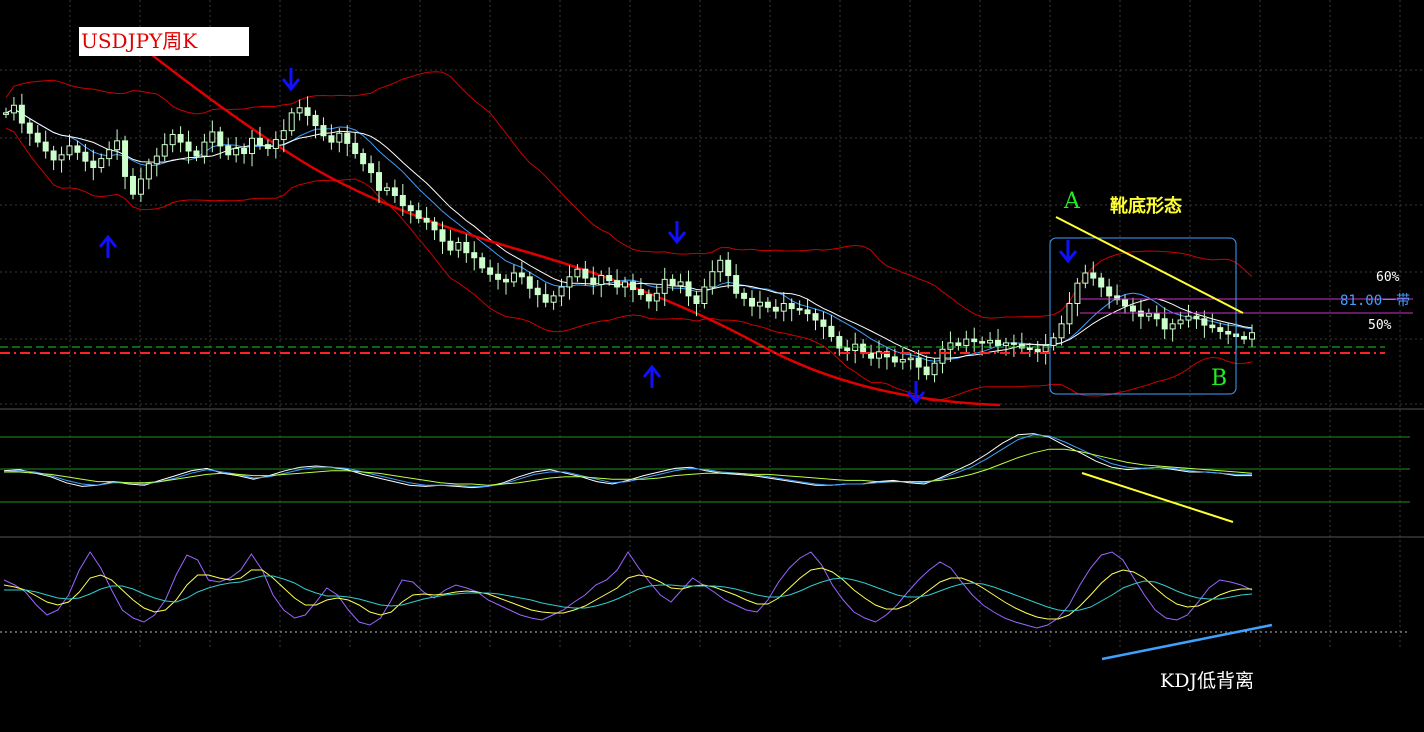  What do you see at coordinates (164, 41) in the screenshot?
I see `chart-title: USDJPY周K` at bounding box center [164, 41].